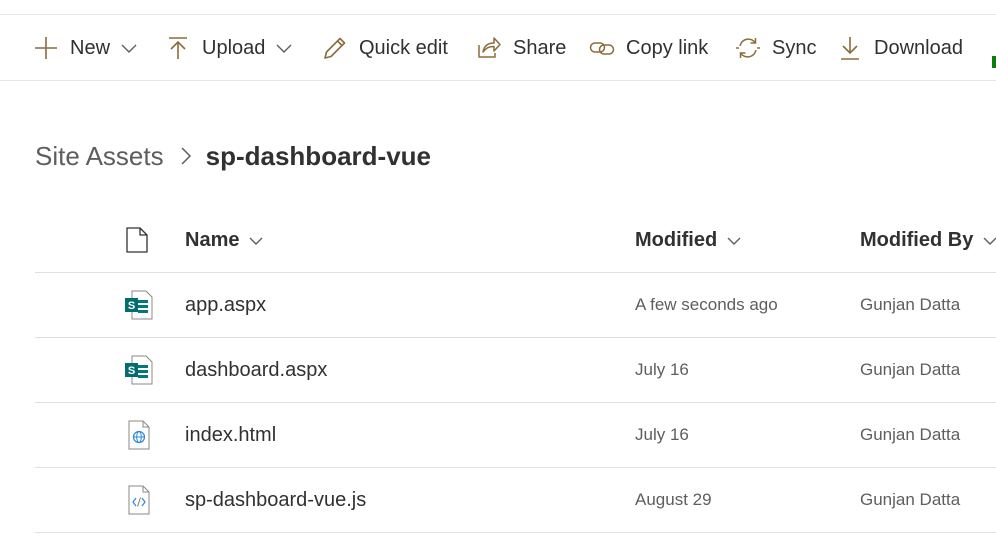  What do you see at coordinates (230, 435) in the screenshot?
I see `file-name: index.html` at bounding box center [230, 435].